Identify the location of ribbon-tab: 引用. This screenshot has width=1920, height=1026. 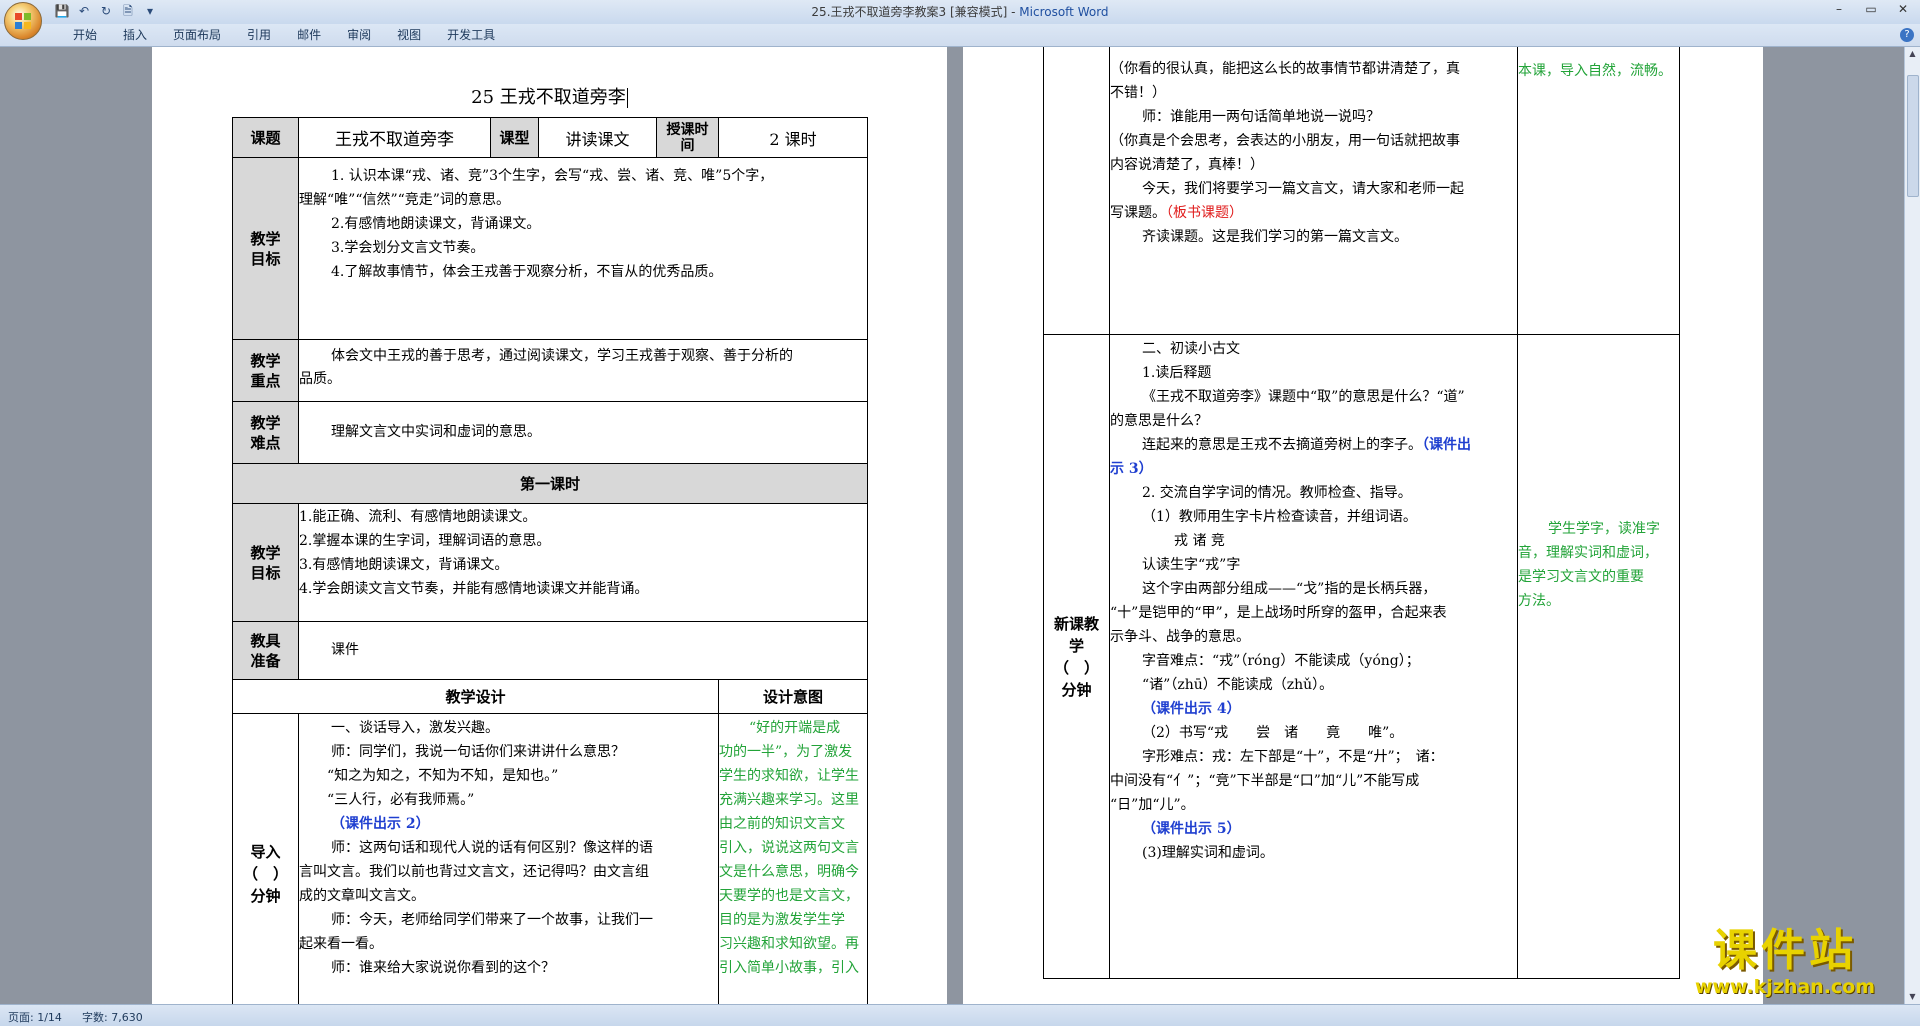
(259, 35).